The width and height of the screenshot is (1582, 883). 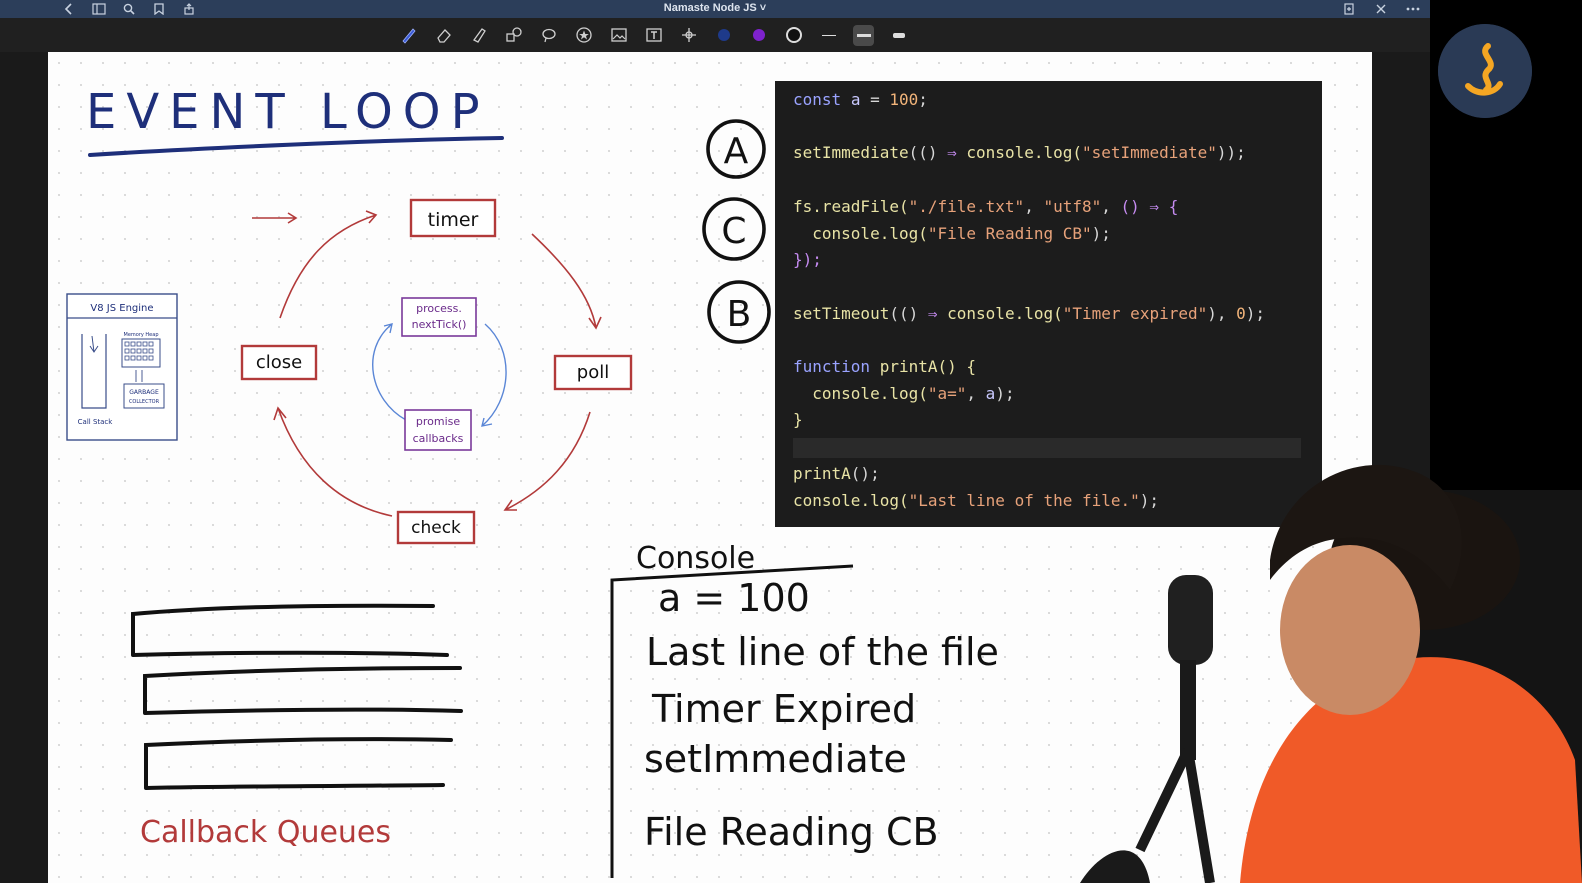 I want to click on svg-text: close, so click(x=279, y=362).